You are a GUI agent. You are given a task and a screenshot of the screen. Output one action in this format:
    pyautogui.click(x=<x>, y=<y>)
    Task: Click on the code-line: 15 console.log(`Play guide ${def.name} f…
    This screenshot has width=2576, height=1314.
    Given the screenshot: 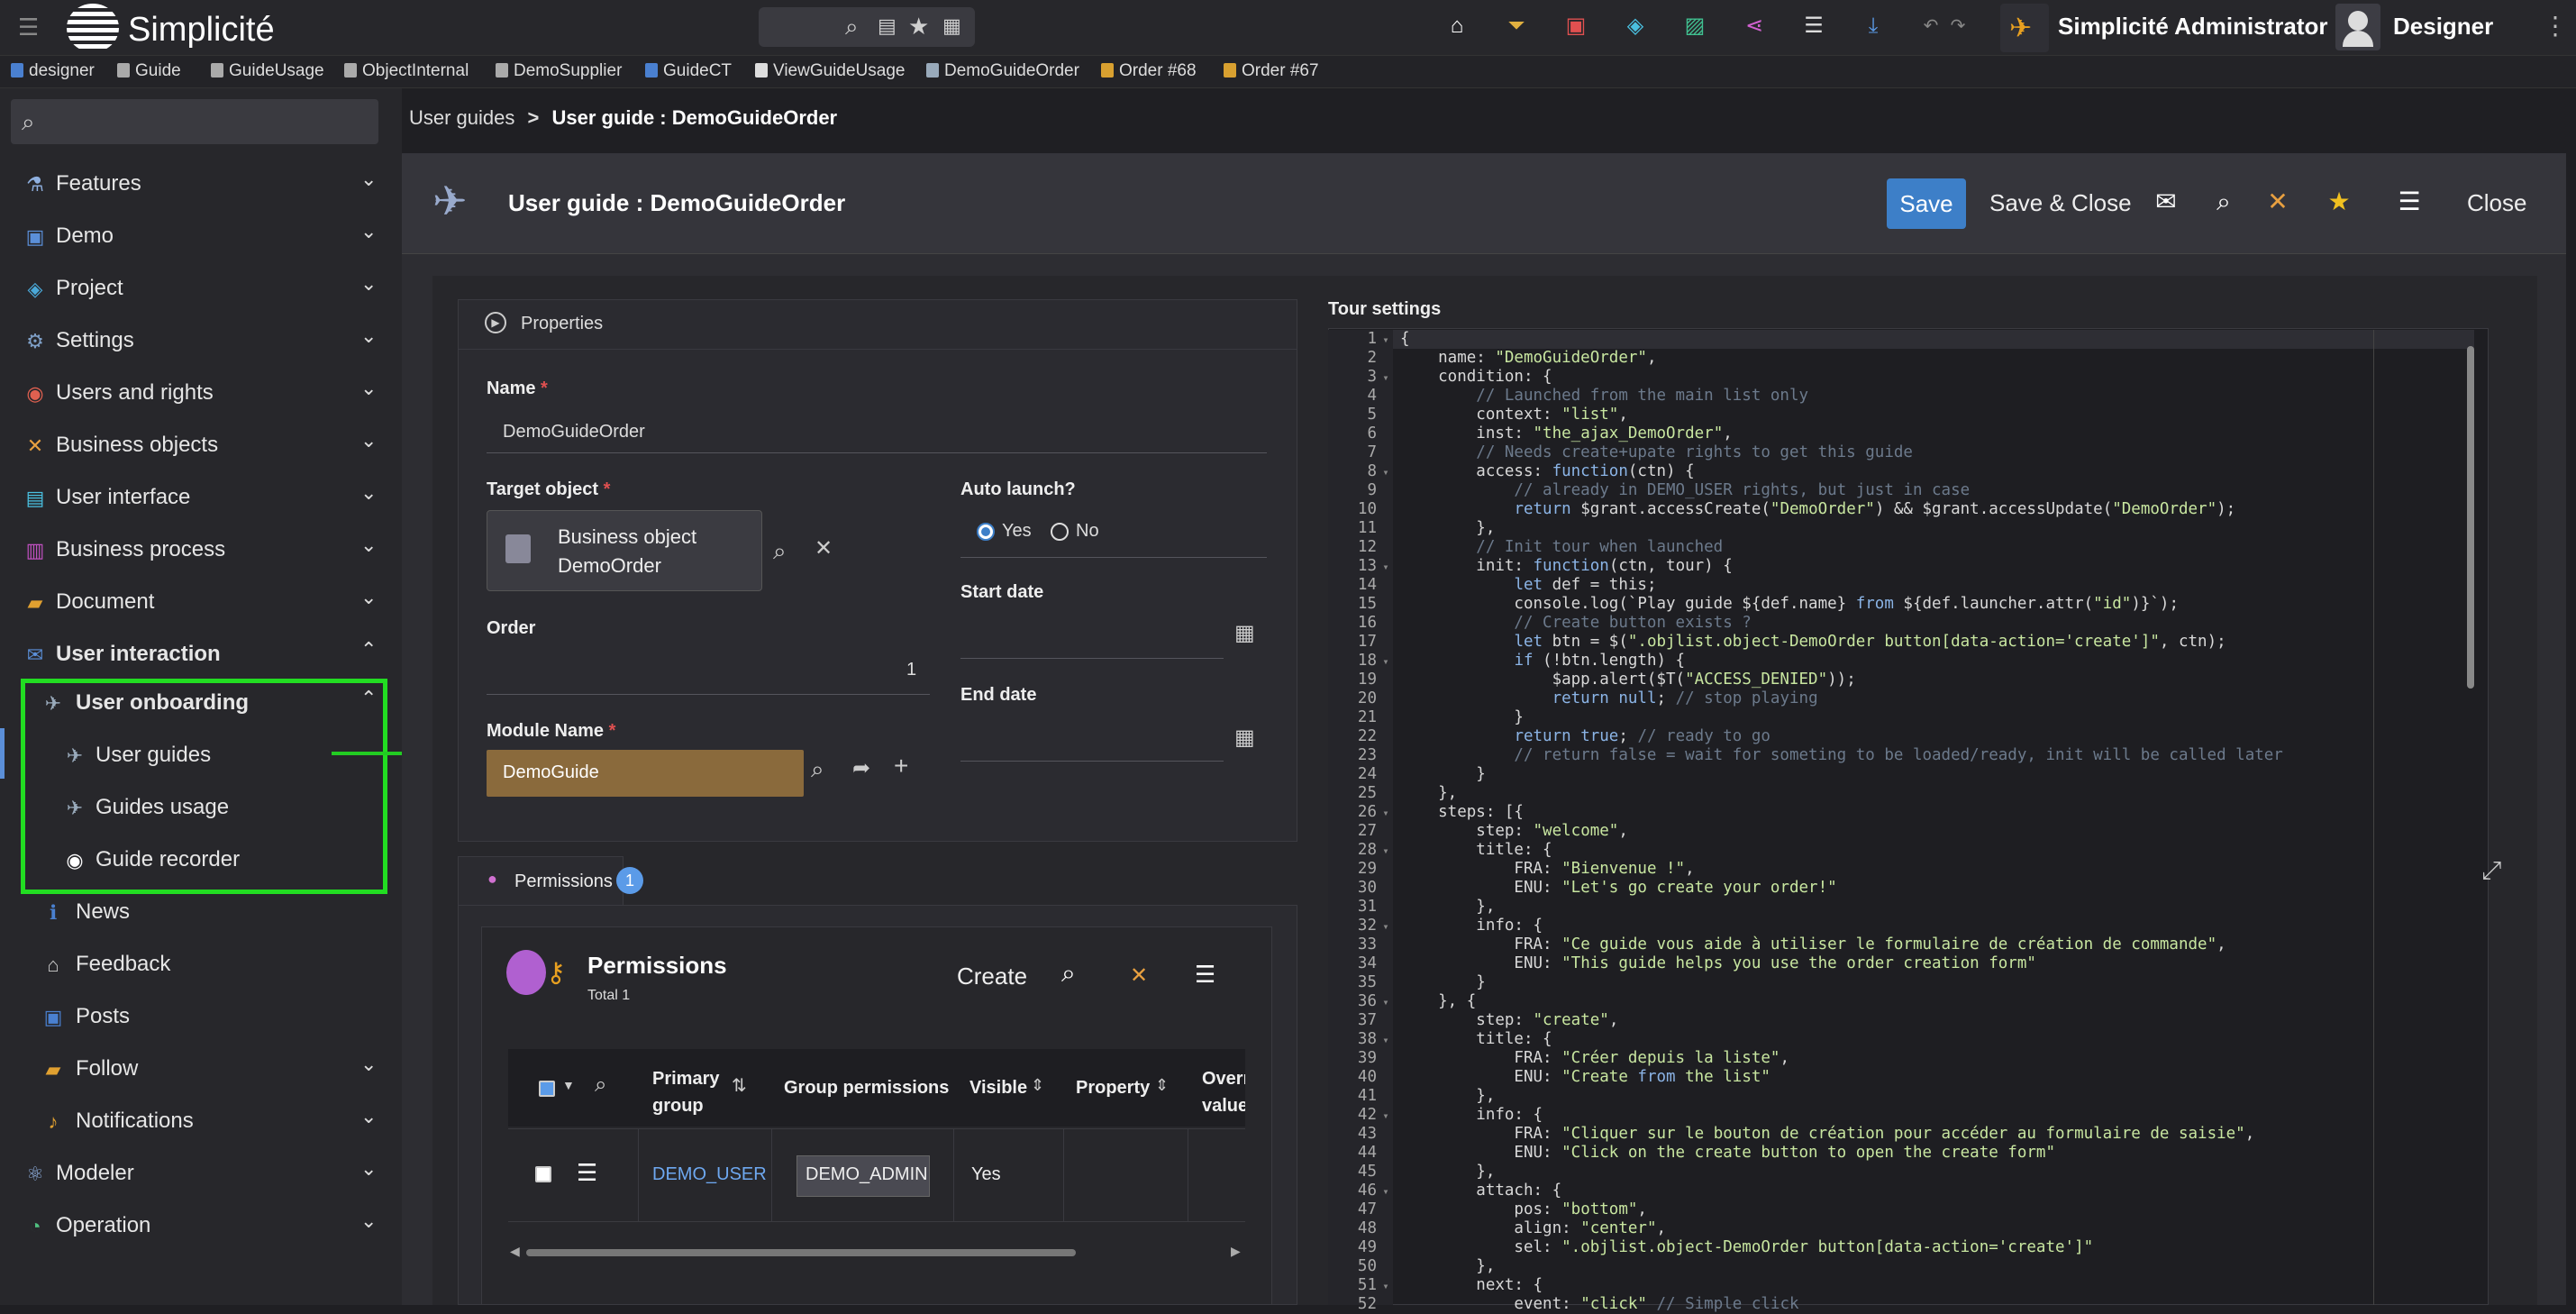 What is the action you would take?
    pyautogui.click(x=1805, y=604)
    